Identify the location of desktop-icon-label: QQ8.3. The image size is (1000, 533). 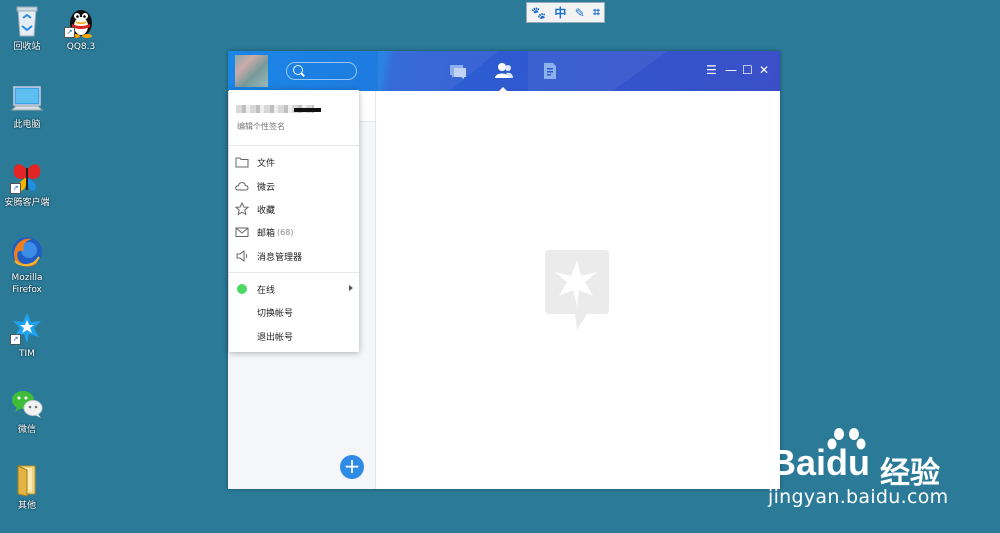
(81, 47).